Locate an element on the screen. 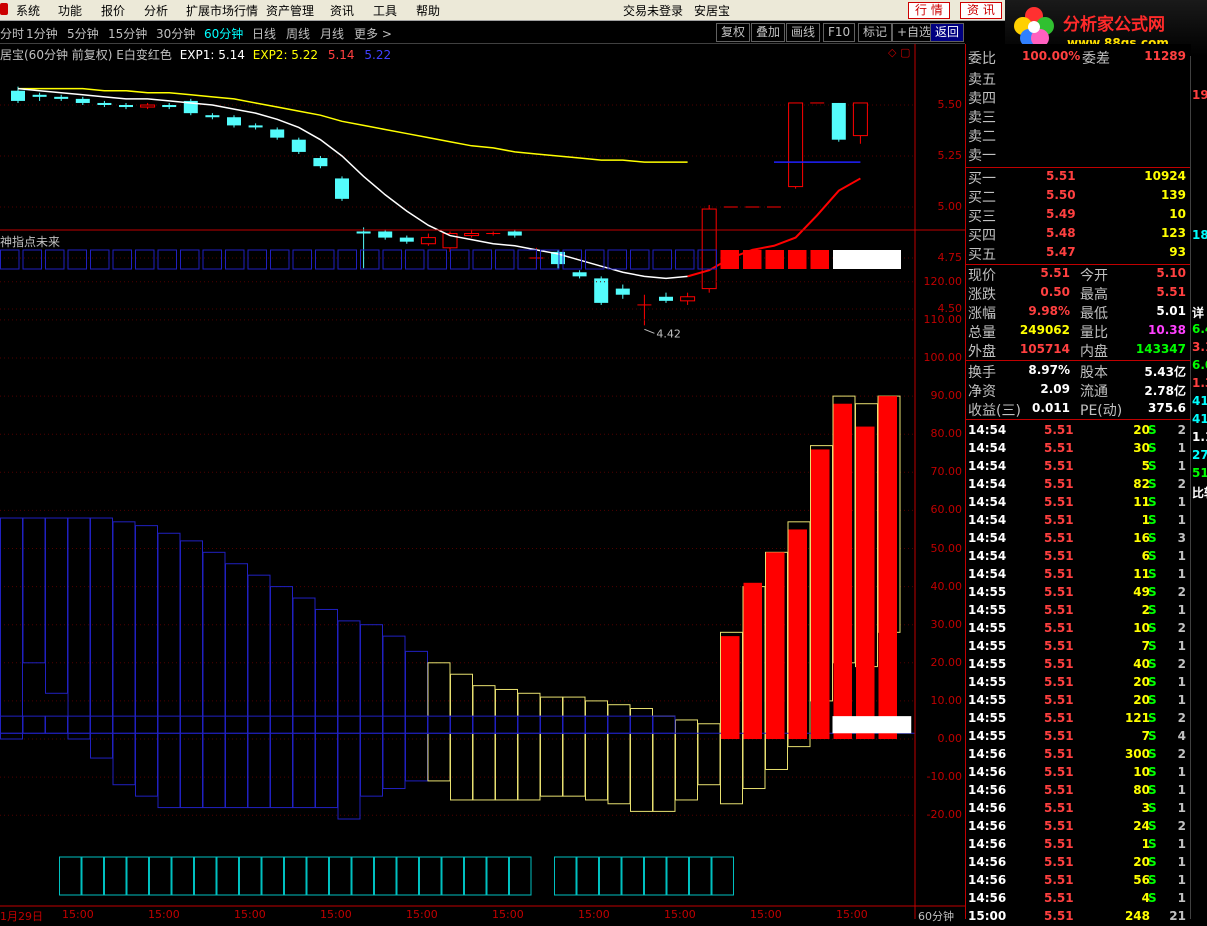 The width and height of the screenshot is (1207, 926). menu-help: 帮助 is located at coordinates (428, 10).